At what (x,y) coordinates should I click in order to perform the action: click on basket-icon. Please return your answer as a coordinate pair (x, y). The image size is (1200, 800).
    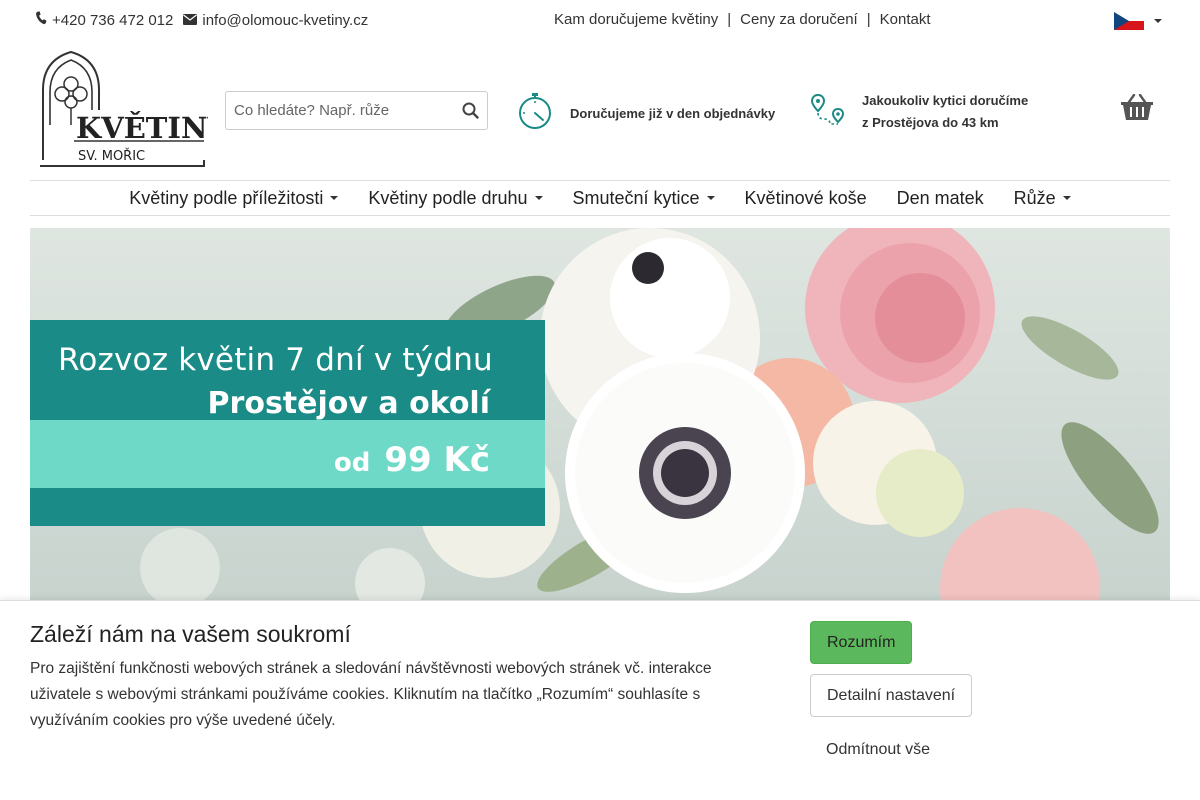
    Looking at the image, I should click on (1137, 109).